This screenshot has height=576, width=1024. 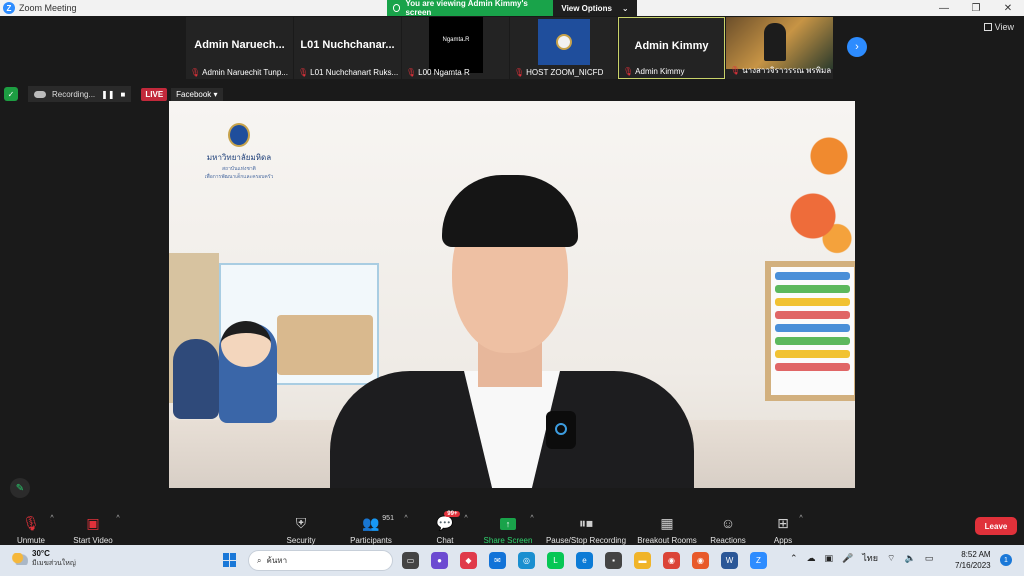 What do you see at coordinates (468, 560) in the screenshot?
I see `pinned-app-icon: ◆` at bounding box center [468, 560].